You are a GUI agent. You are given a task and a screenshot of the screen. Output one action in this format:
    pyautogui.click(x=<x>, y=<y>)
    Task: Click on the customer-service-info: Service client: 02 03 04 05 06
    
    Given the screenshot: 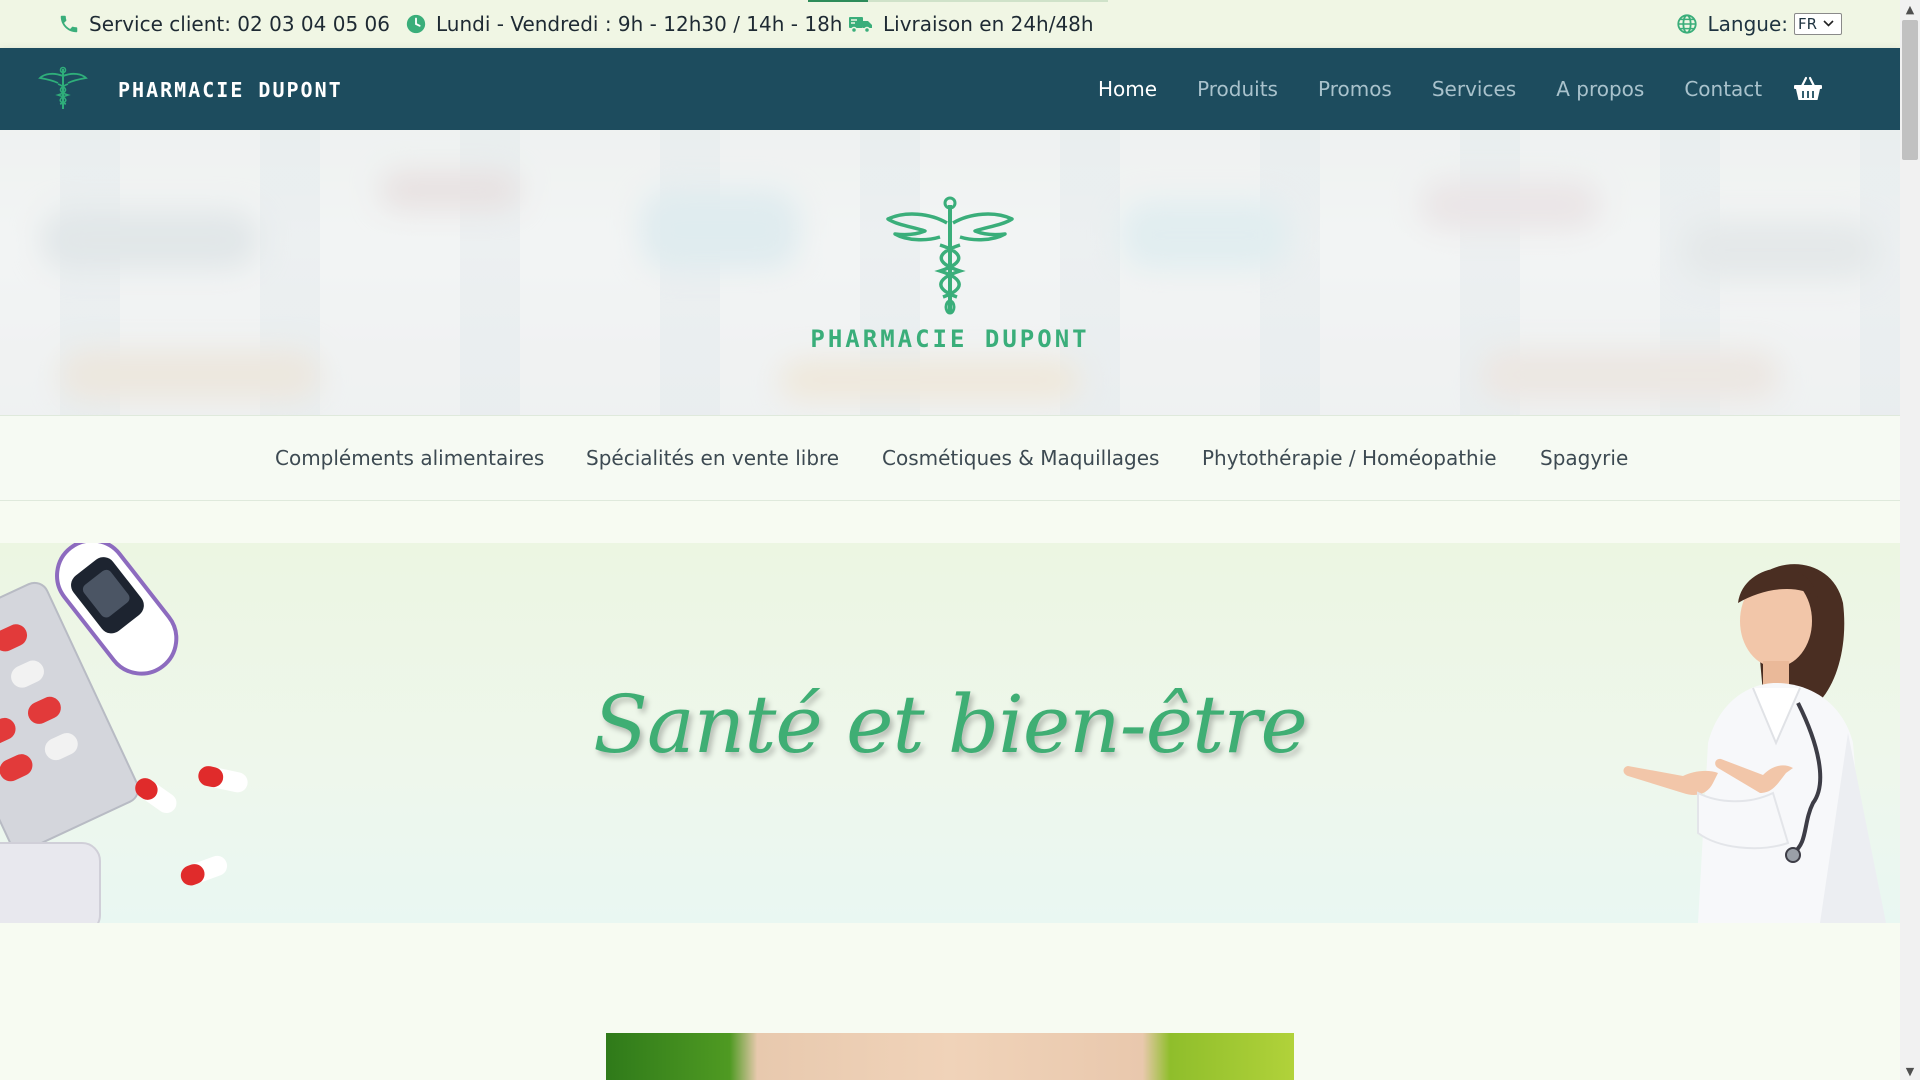 What is the action you would take?
    pyautogui.click(x=224, y=24)
    